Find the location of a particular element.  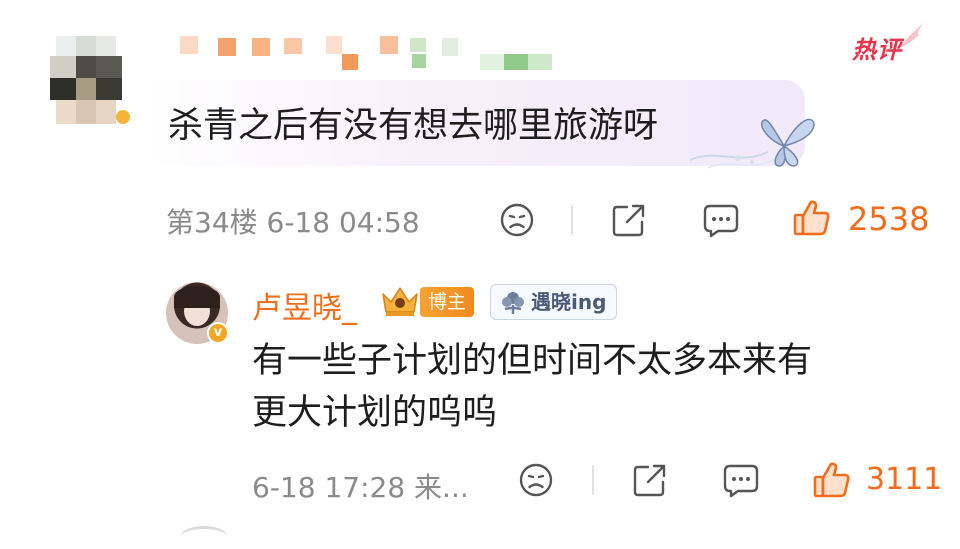

fan-badge: 遇晓ing is located at coordinates (554, 302).